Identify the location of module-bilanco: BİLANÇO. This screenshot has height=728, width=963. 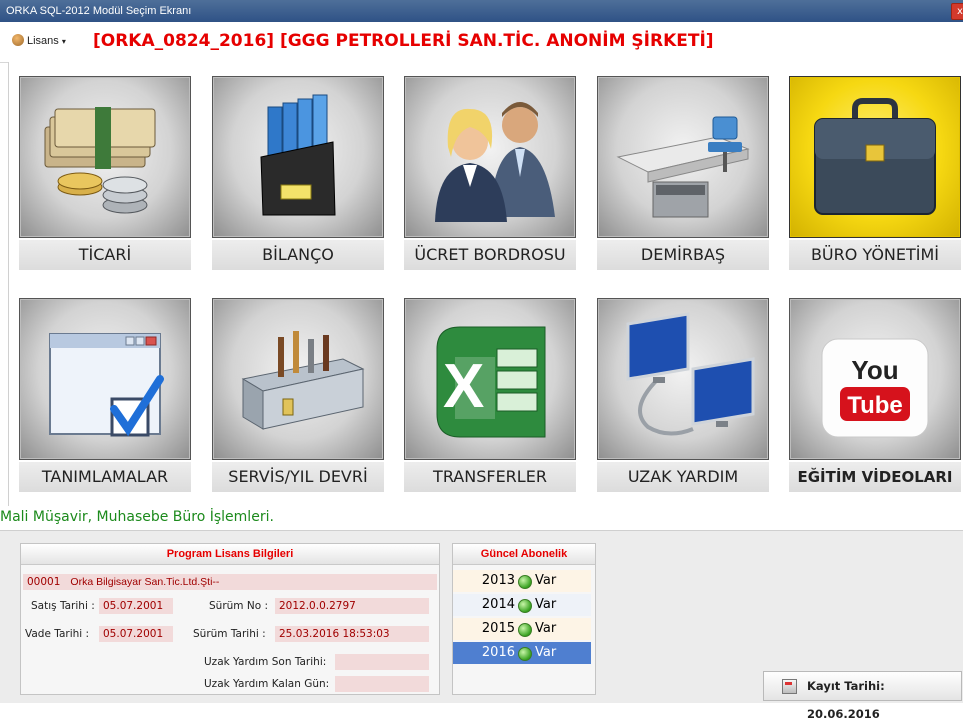
(298, 169).